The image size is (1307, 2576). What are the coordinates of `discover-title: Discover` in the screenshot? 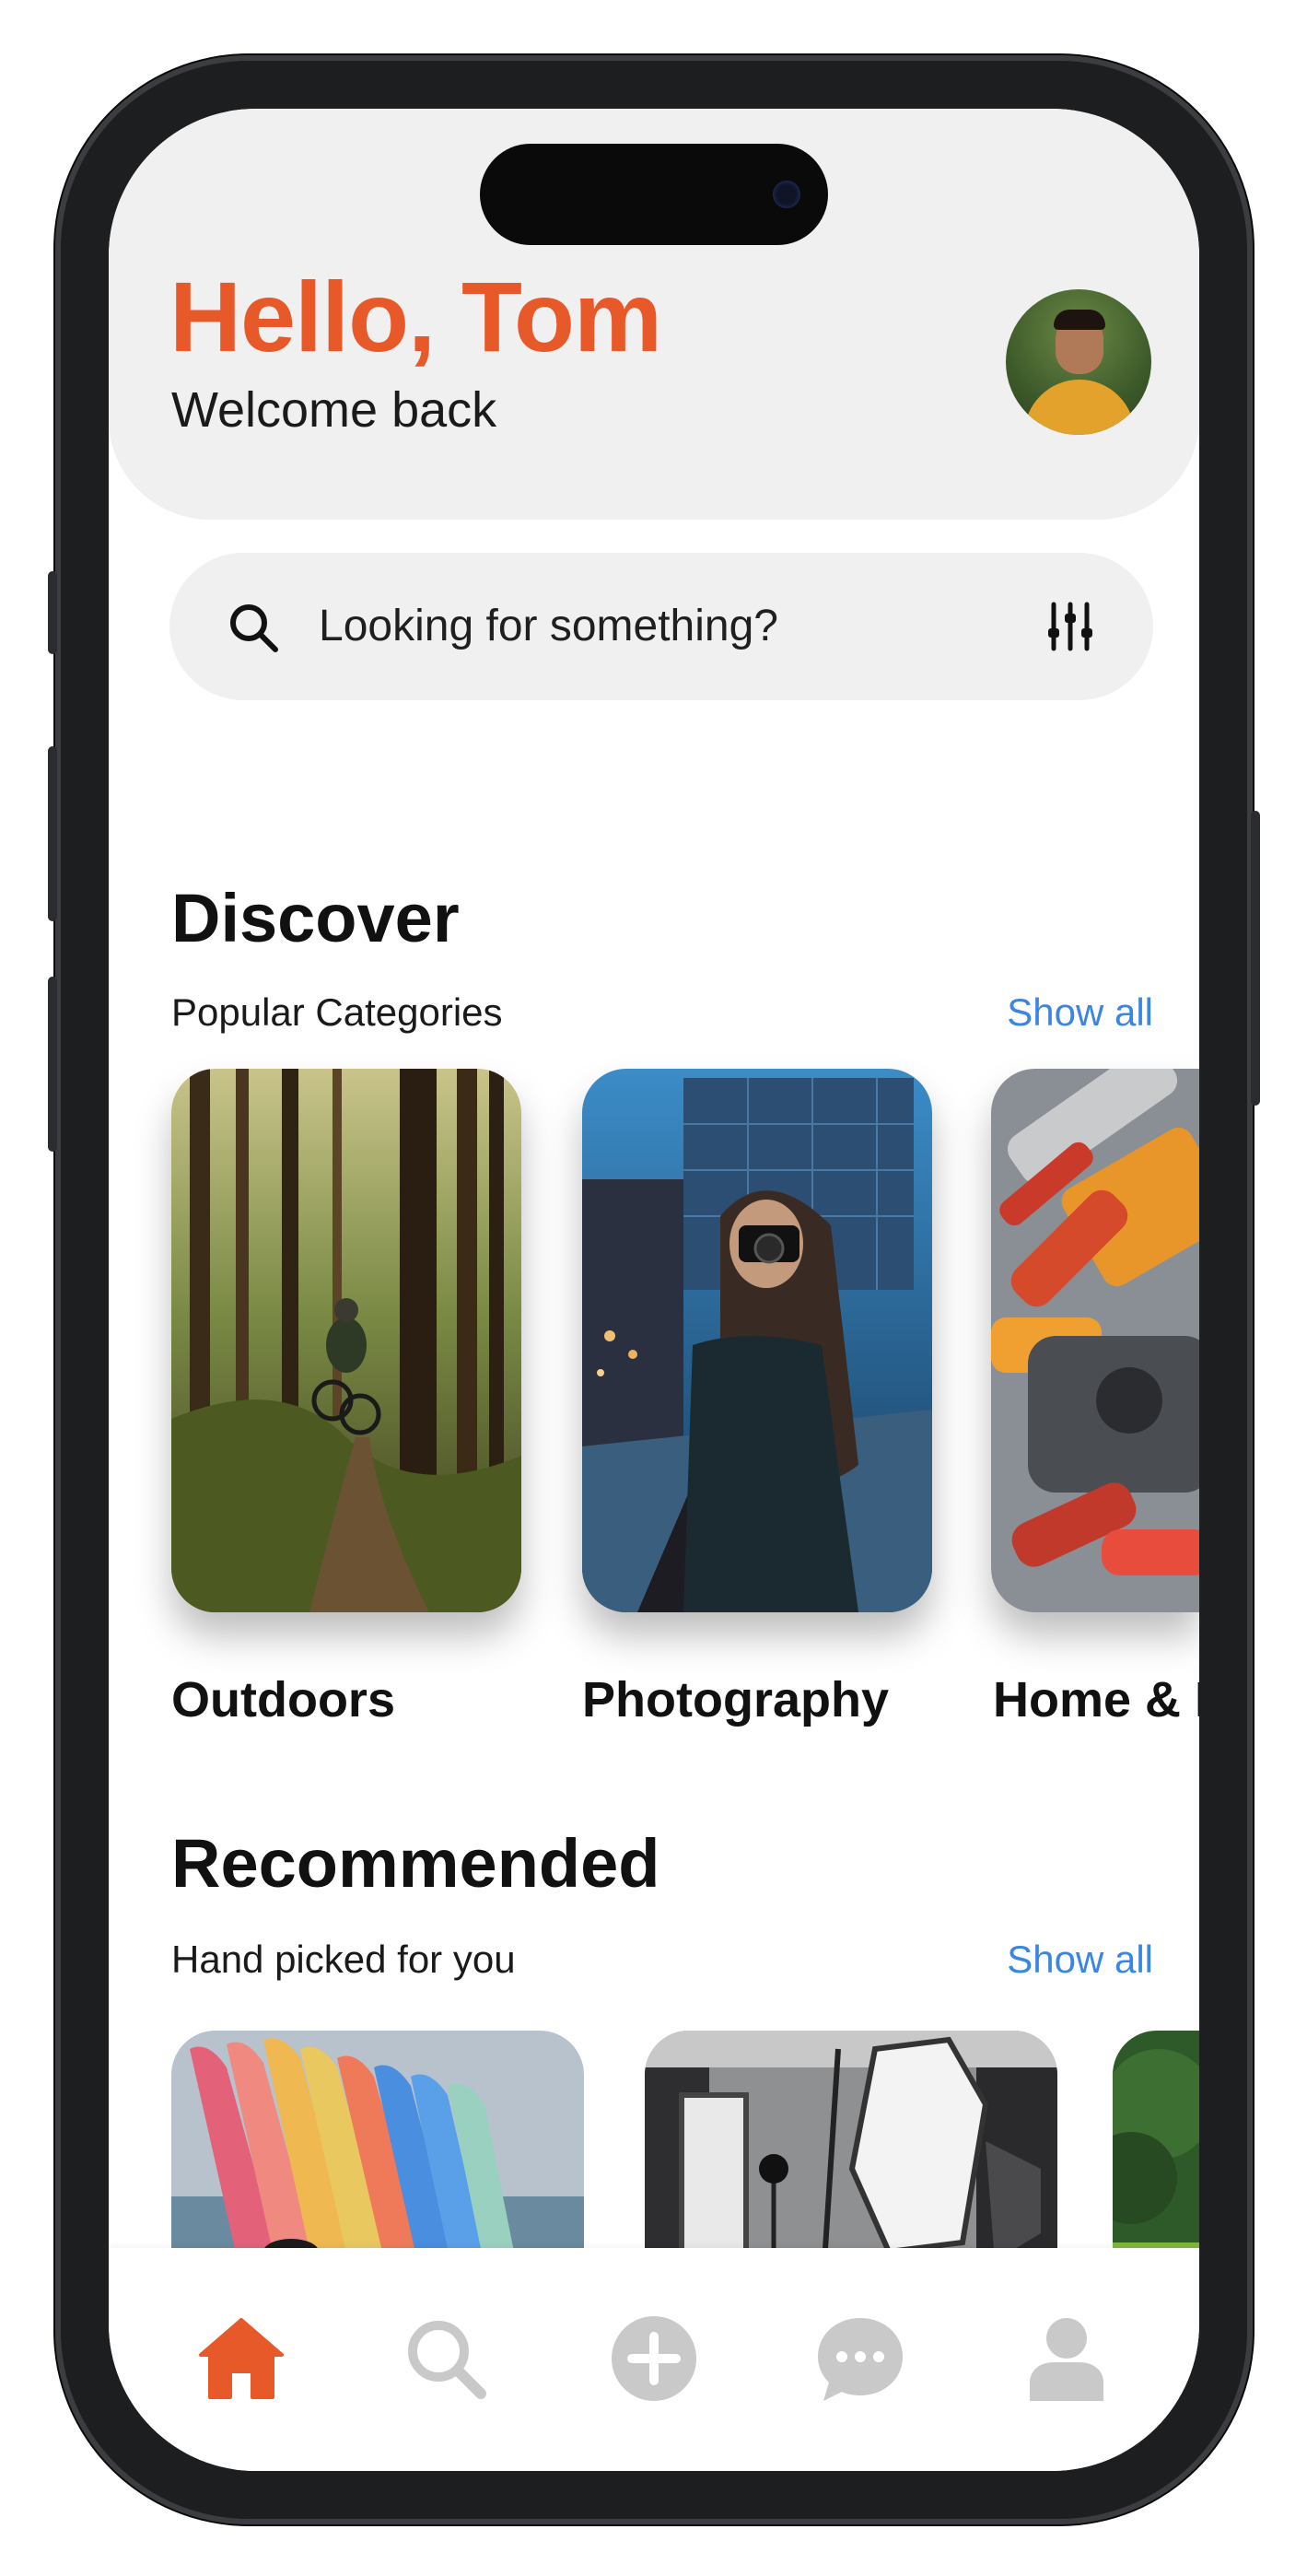 It's located at (315, 918).